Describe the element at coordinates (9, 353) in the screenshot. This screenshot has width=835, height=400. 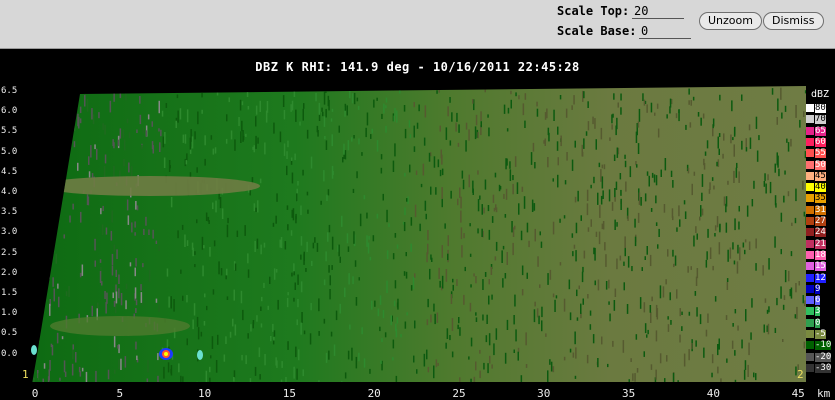
I see `y-tick-label: 0.0` at that location.